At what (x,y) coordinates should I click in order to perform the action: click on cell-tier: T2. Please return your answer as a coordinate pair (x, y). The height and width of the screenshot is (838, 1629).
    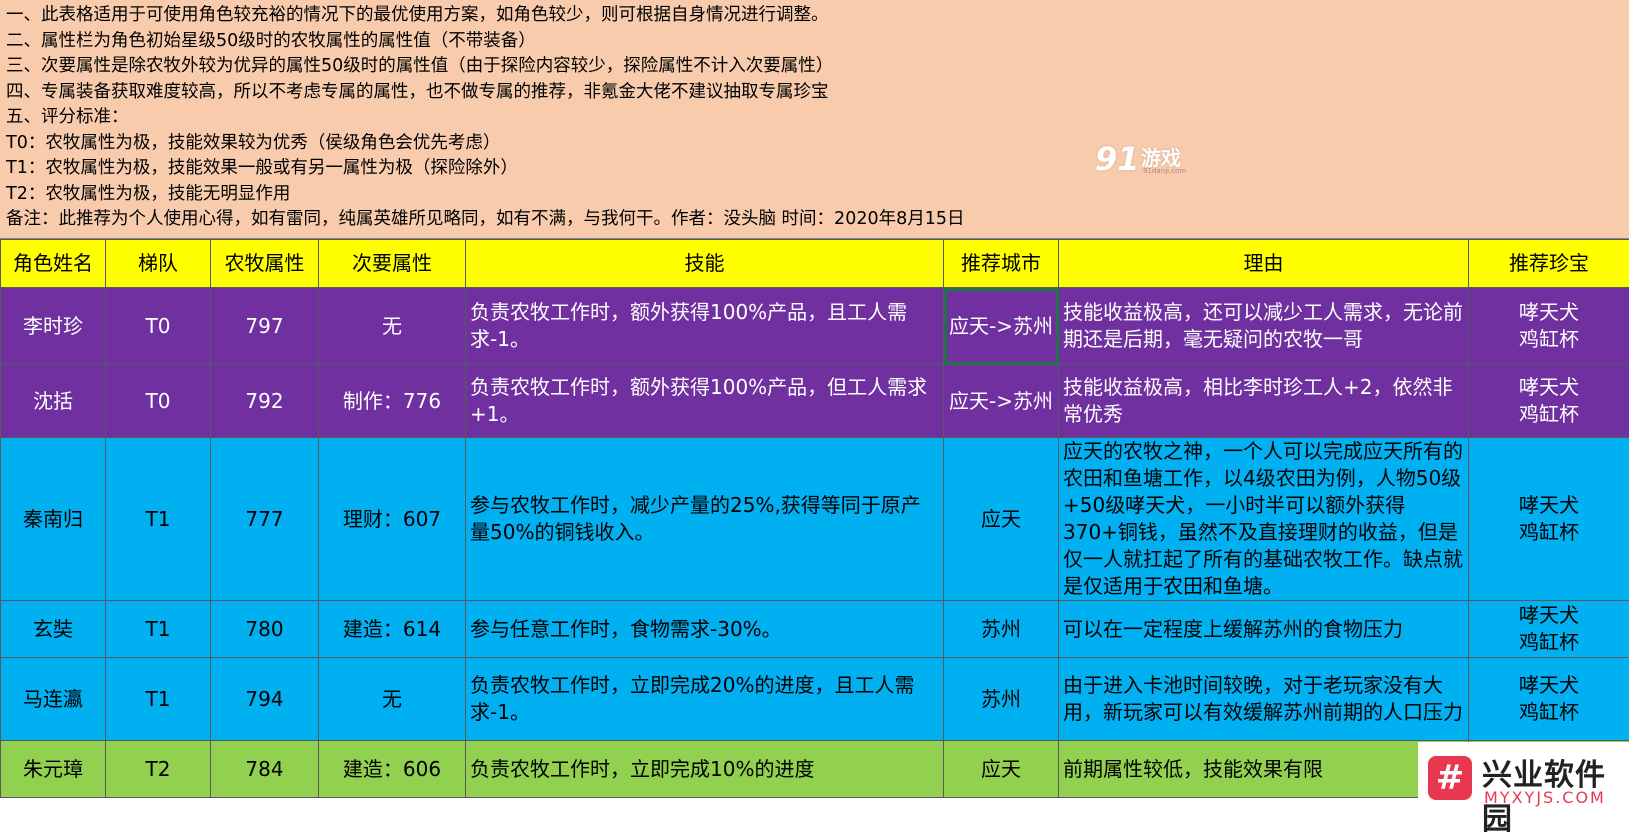
    Looking at the image, I should click on (158, 769).